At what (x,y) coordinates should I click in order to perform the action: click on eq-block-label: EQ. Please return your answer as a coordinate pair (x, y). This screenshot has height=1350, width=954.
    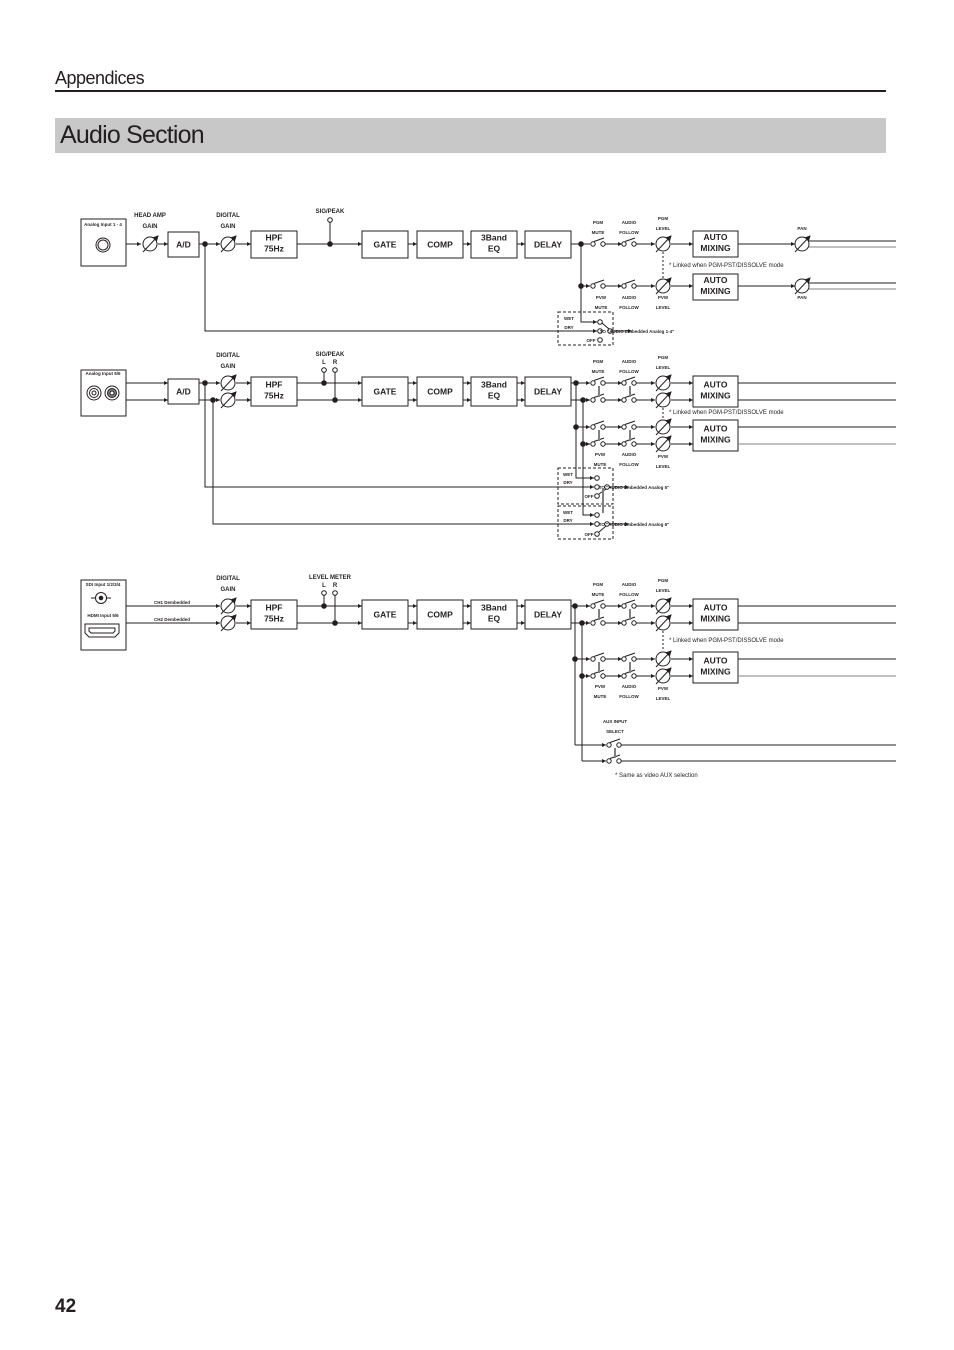
    Looking at the image, I should click on (494, 619).